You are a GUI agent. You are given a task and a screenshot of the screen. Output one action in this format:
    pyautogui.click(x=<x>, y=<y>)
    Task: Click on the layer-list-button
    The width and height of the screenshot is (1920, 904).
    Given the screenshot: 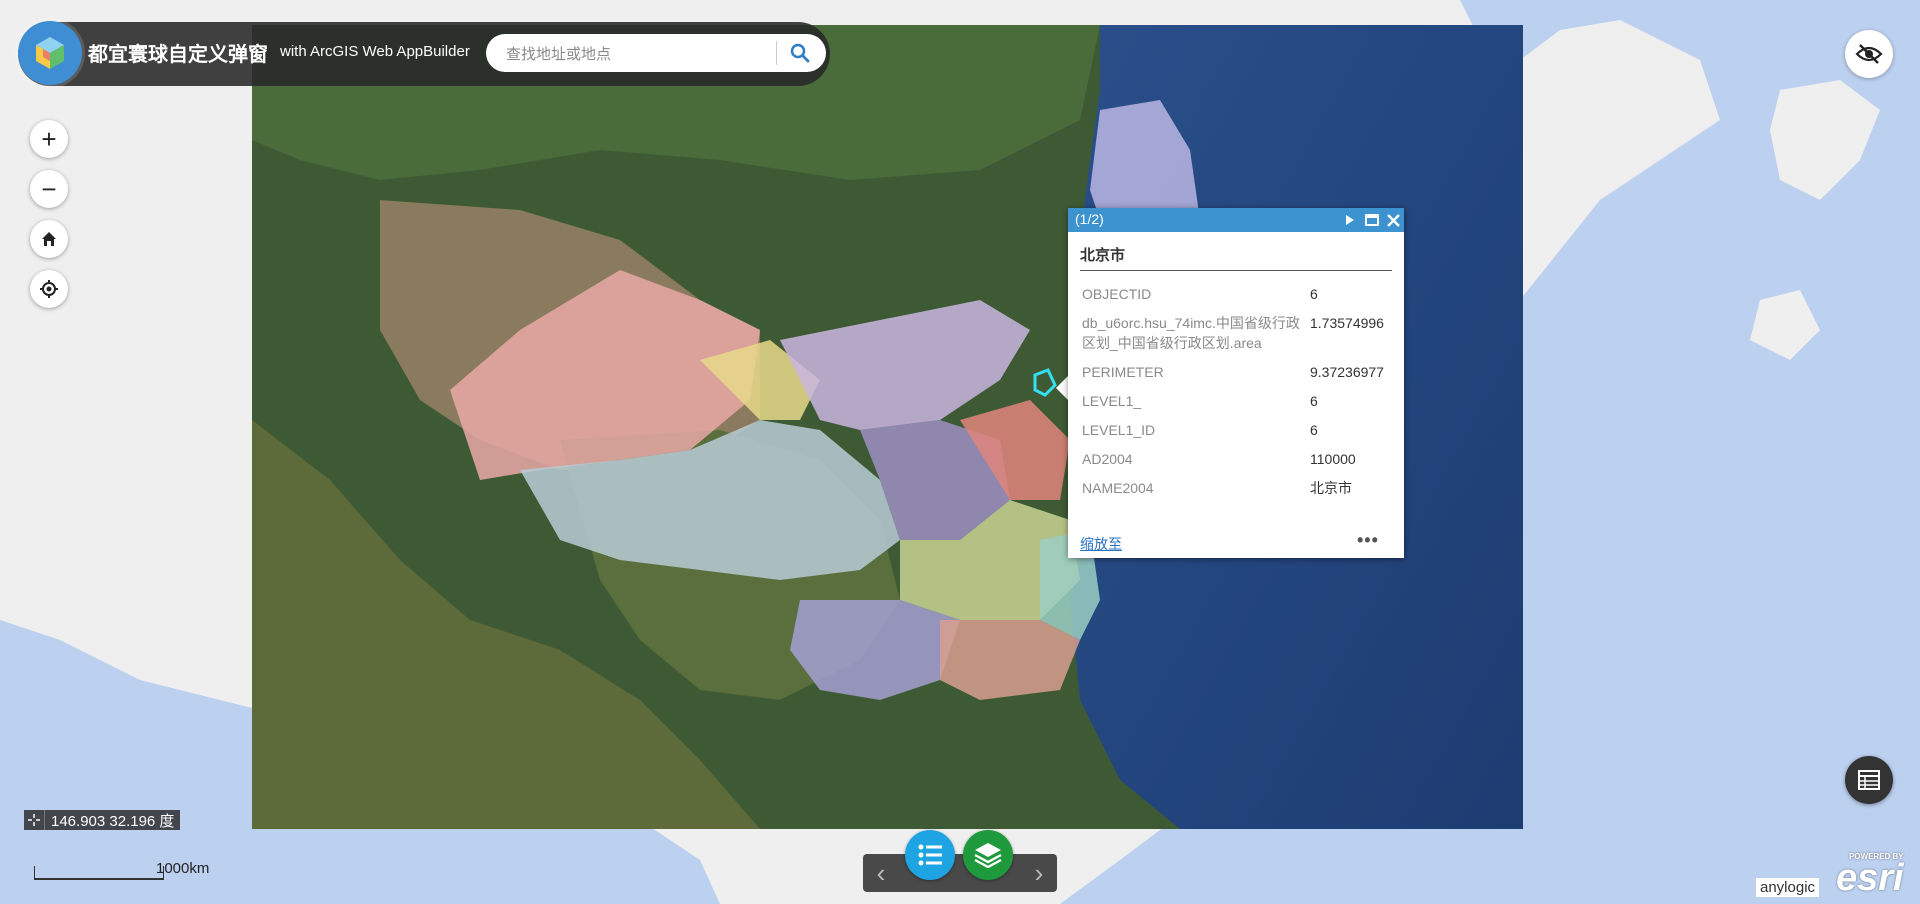 What is the action you would take?
    pyautogui.click(x=988, y=855)
    